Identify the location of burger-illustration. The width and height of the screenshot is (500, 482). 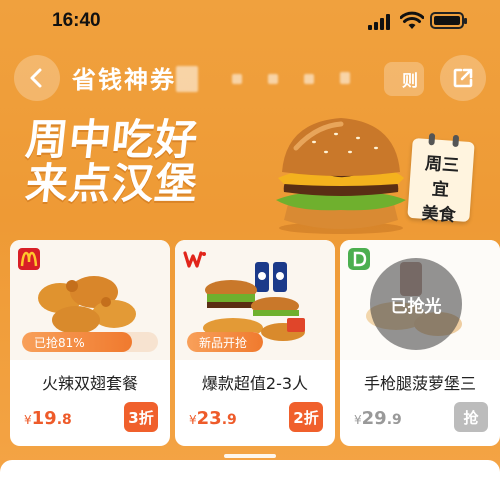
(341, 176).